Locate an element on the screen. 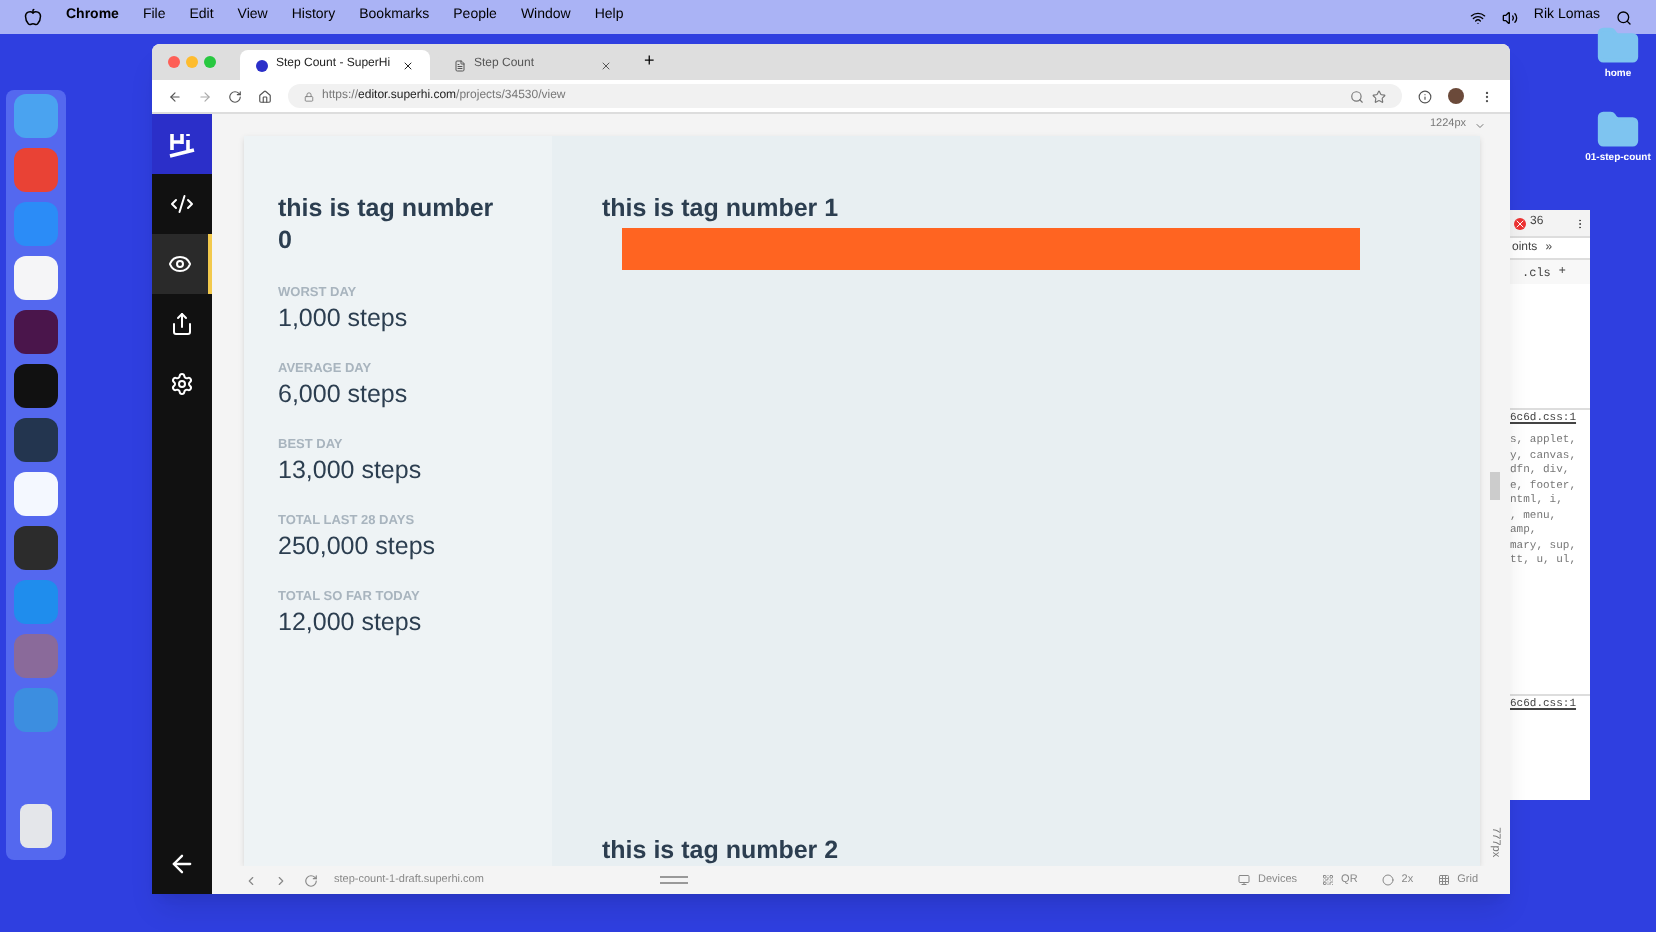 The image size is (1656, 932). wifi-icon is located at coordinates (1477, 17).